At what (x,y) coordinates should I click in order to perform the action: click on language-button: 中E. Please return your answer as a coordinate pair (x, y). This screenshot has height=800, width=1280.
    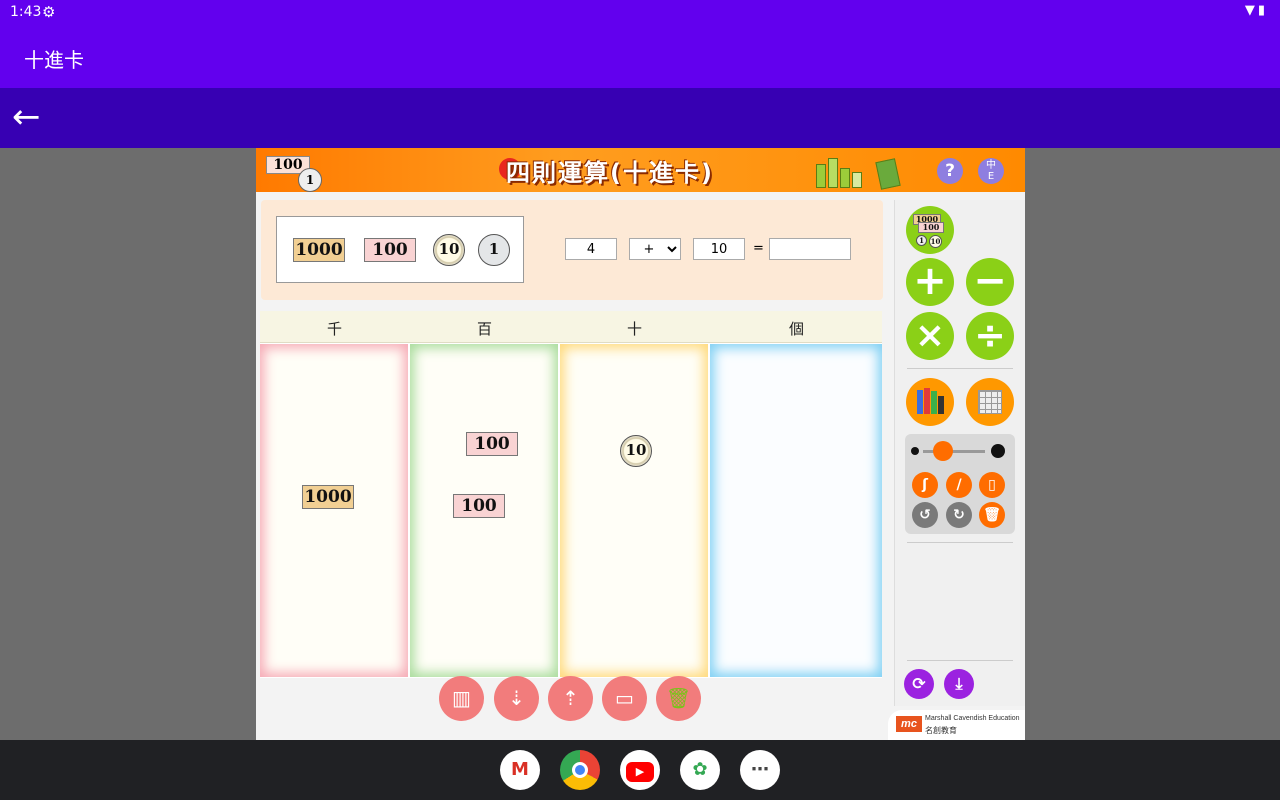
    Looking at the image, I should click on (991, 171).